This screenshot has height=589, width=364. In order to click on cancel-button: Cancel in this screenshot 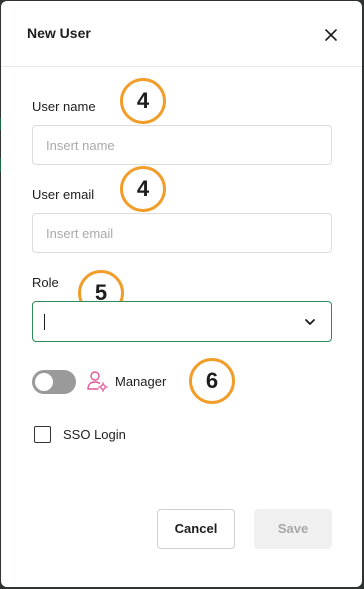, I will do `click(196, 529)`.